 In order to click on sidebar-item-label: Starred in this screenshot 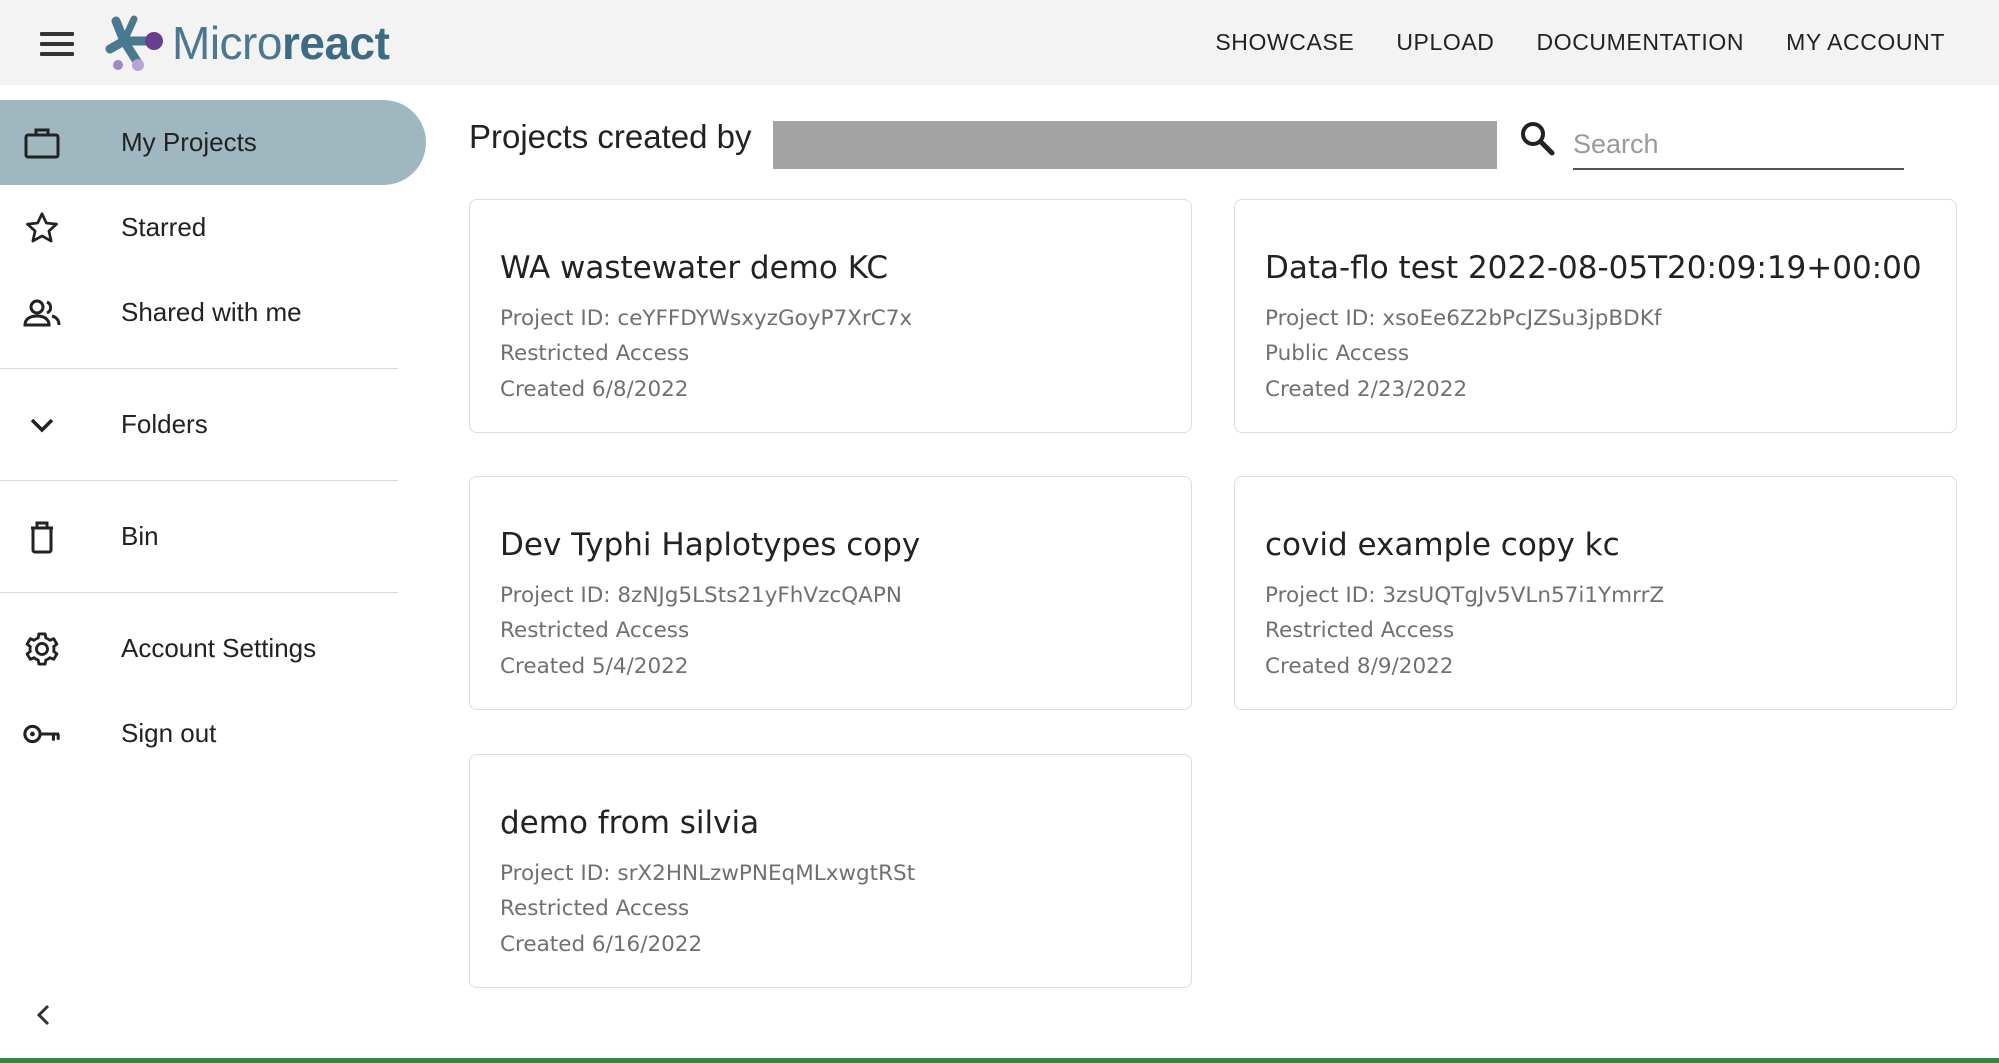, I will do `click(164, 227)`.